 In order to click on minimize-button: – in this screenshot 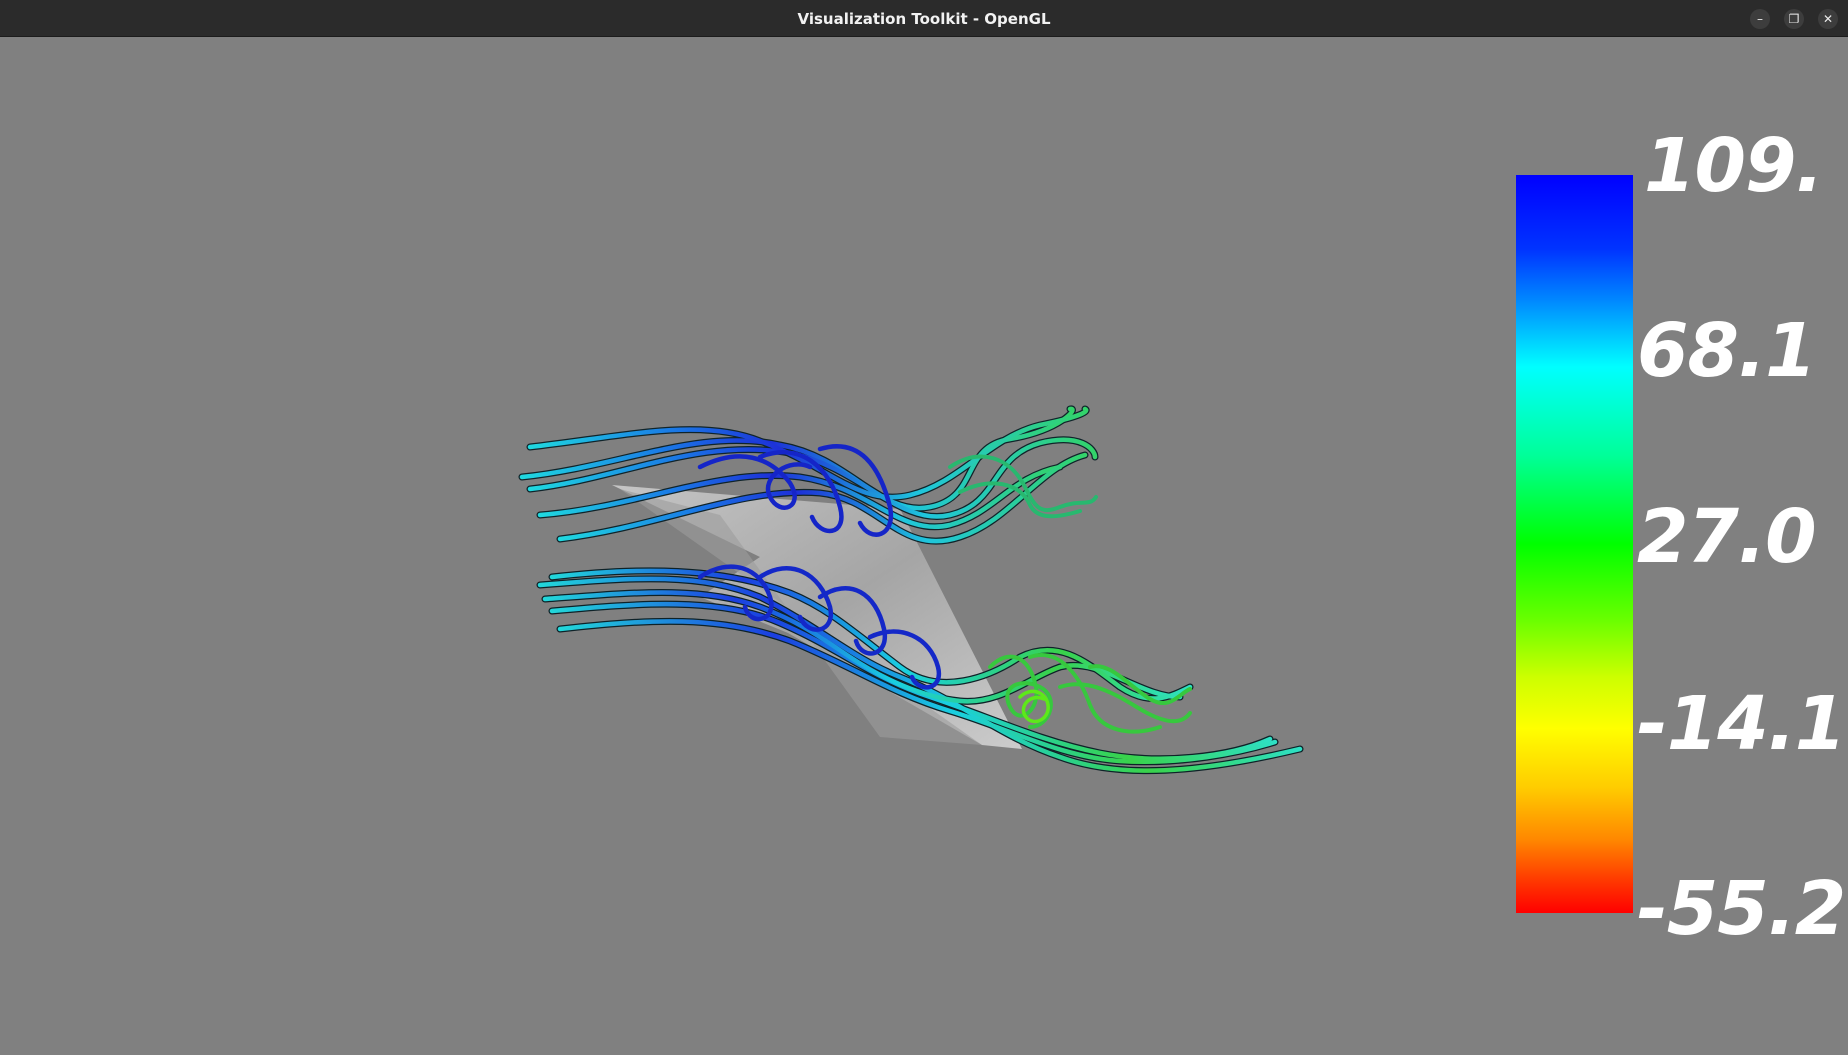, I will do `click(1760, 19)`.